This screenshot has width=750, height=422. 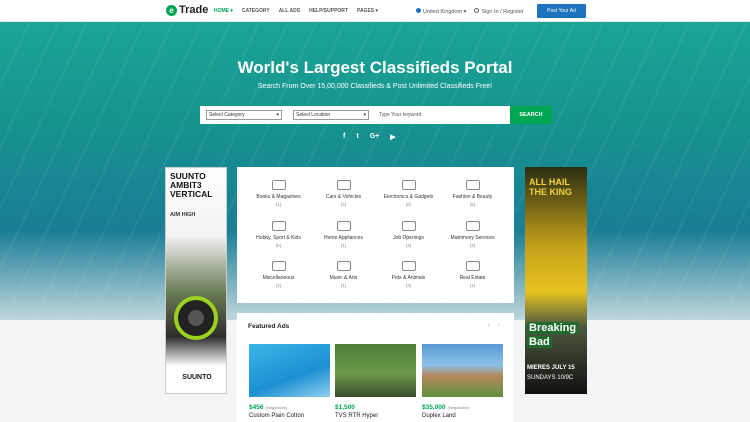 I want to click on facebook-icon: f, so click(x=344, y=137).